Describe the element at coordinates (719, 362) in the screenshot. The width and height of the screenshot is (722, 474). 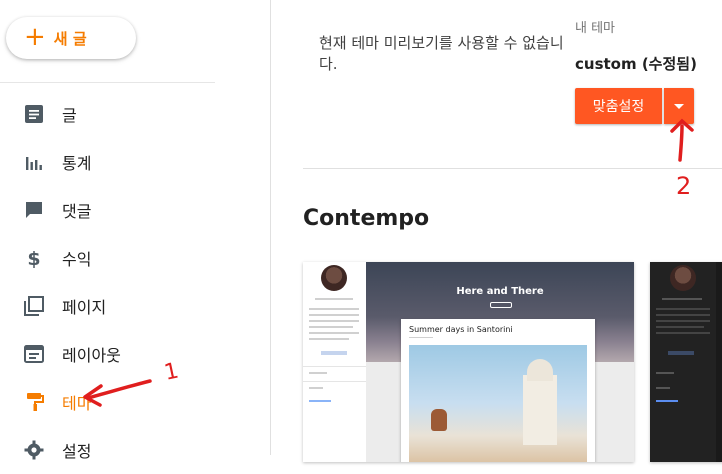
I see `thumbnail-dark-edge` at that location.